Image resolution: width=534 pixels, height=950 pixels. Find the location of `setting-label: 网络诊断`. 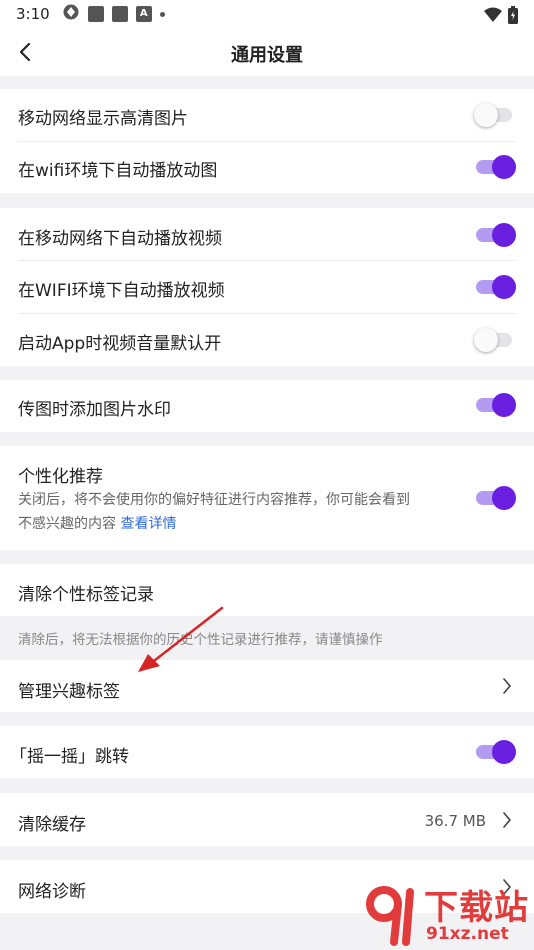

setting-label: 网络诊断 is located at coordinates (52, 892).